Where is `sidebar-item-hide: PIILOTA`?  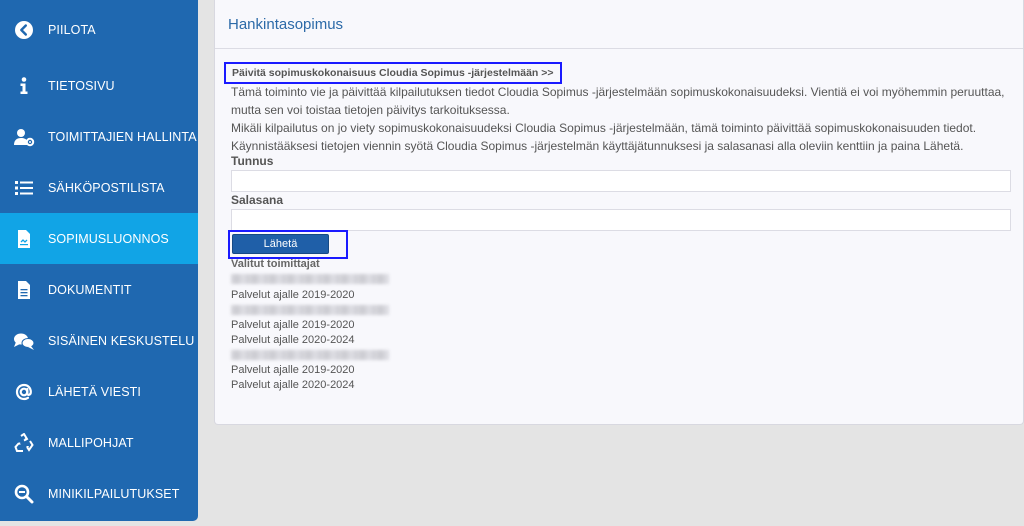
sidebar-item-hide: PIILOTA is located at coordinates (99, 29).